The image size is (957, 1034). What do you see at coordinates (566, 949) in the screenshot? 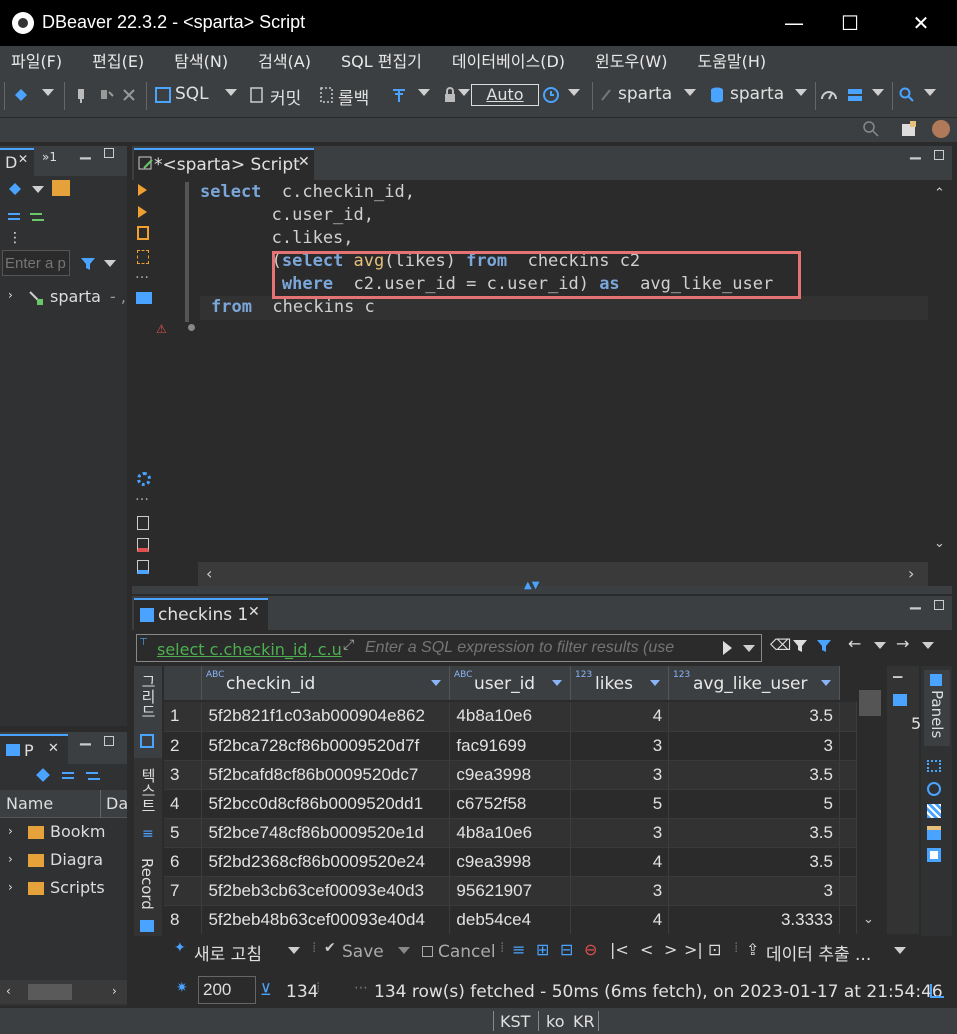
I see `copy-row-icon: ⊟` at bounding box center [566, 949].